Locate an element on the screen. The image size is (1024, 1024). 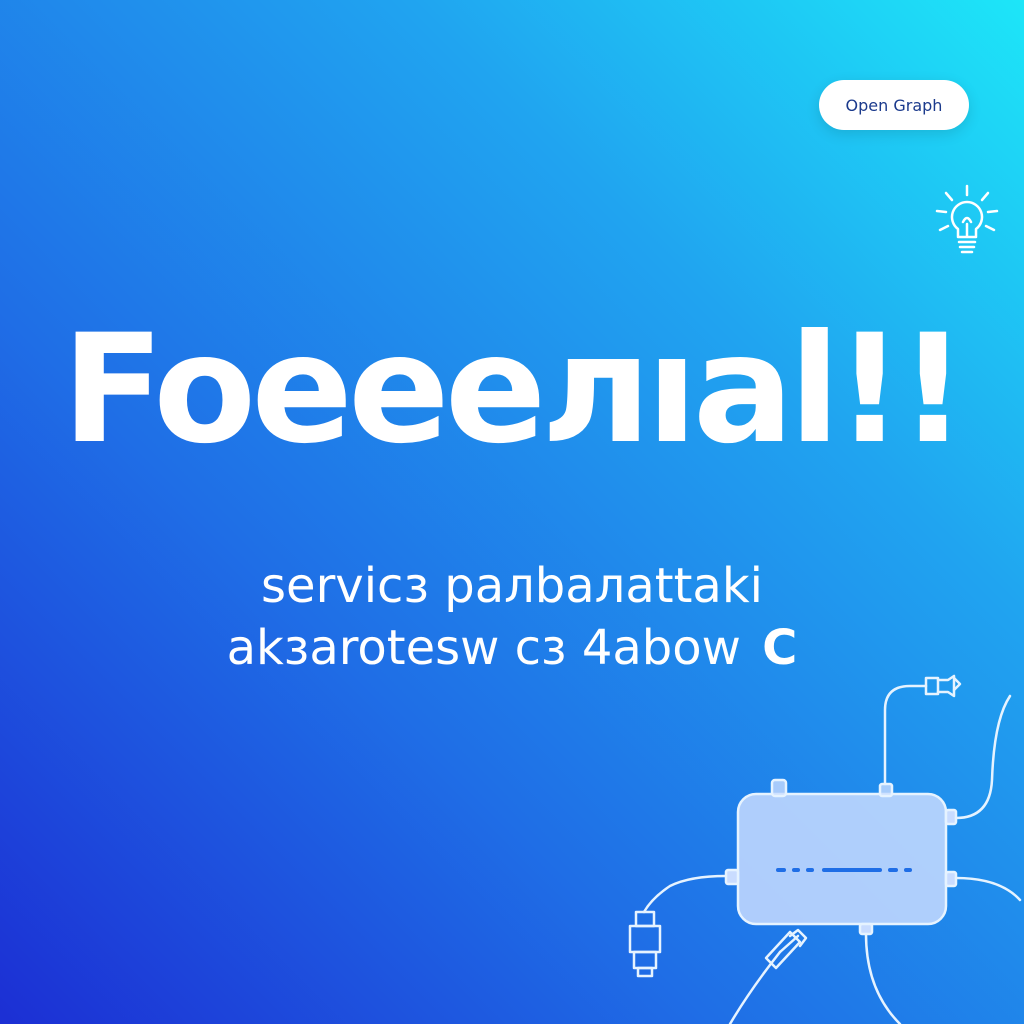
open-graph-button-label: Open Graph is located at coordinates (894, 105).